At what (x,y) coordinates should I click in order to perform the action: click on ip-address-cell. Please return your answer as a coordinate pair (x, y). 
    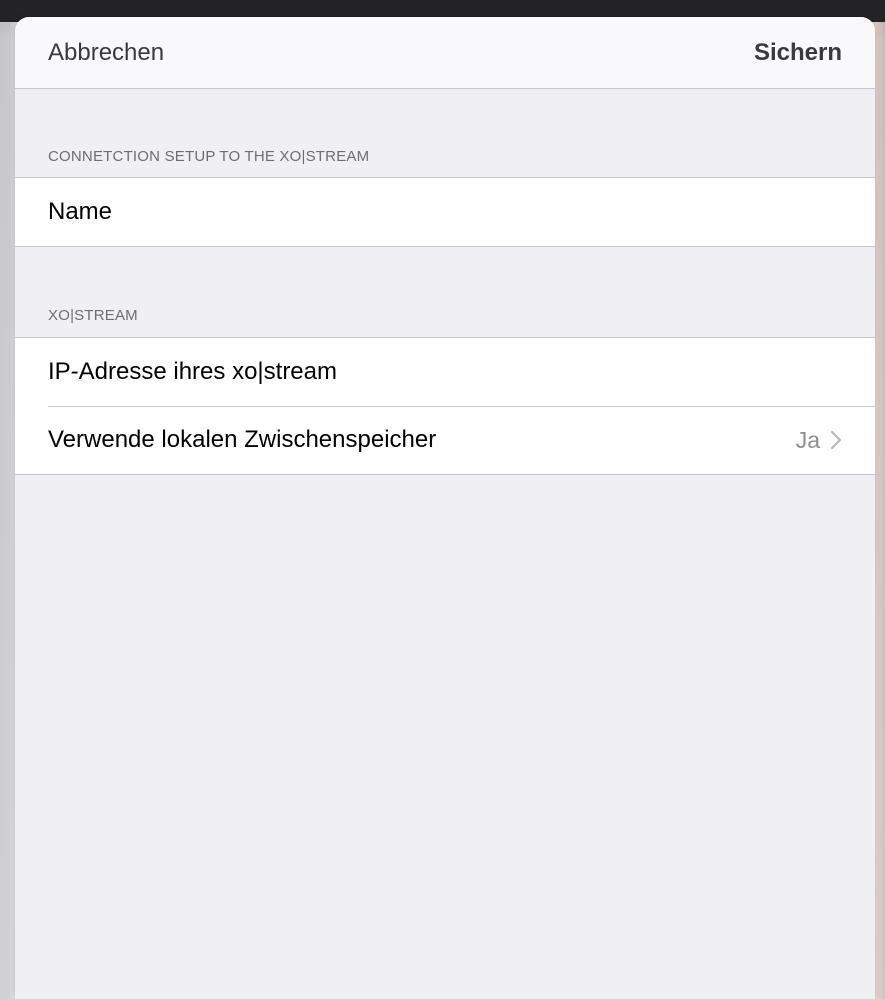
    Looking at the image, I should click on (445, 372).